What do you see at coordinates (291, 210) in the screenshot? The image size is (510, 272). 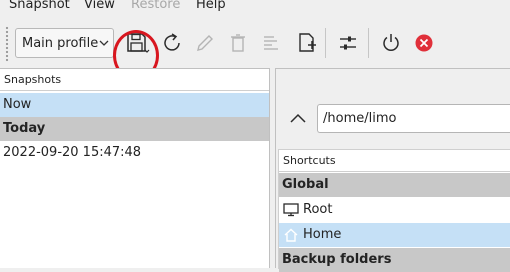 I see `monitor-icon` at bounding box center [291, 210].